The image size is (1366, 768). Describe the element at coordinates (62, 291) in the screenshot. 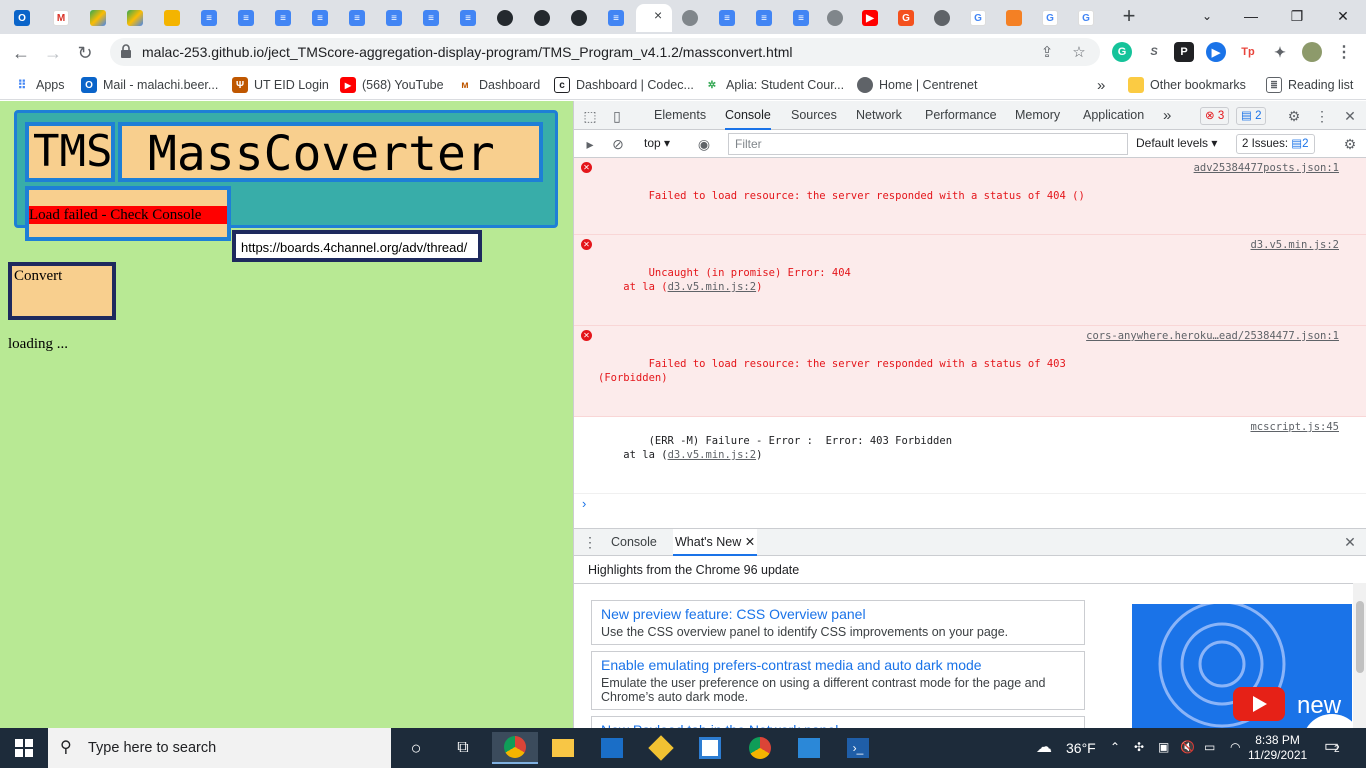

I see `convert-button: Convert` at that location.